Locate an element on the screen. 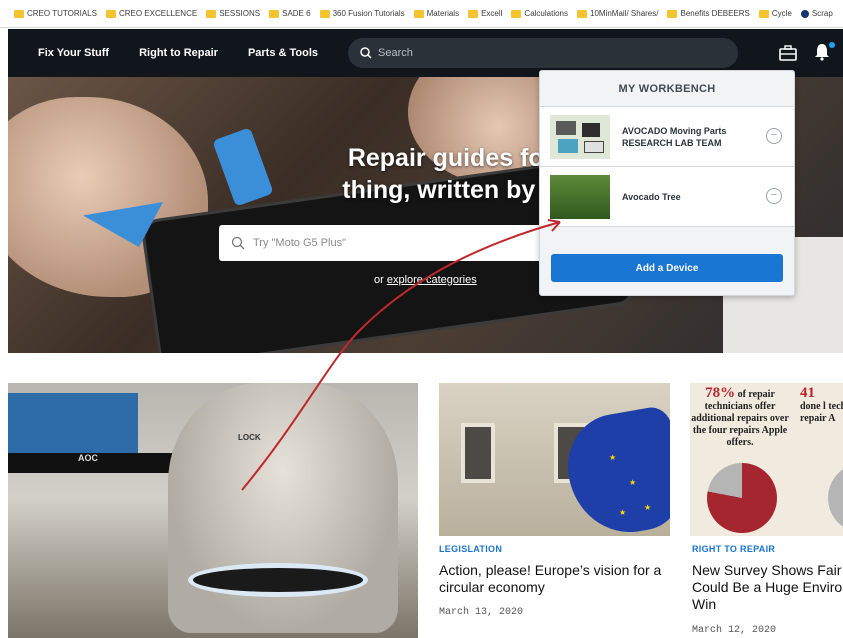 The width and height of the screenshot is (843, 638). pie-chart is located at coordinates (742, 498).